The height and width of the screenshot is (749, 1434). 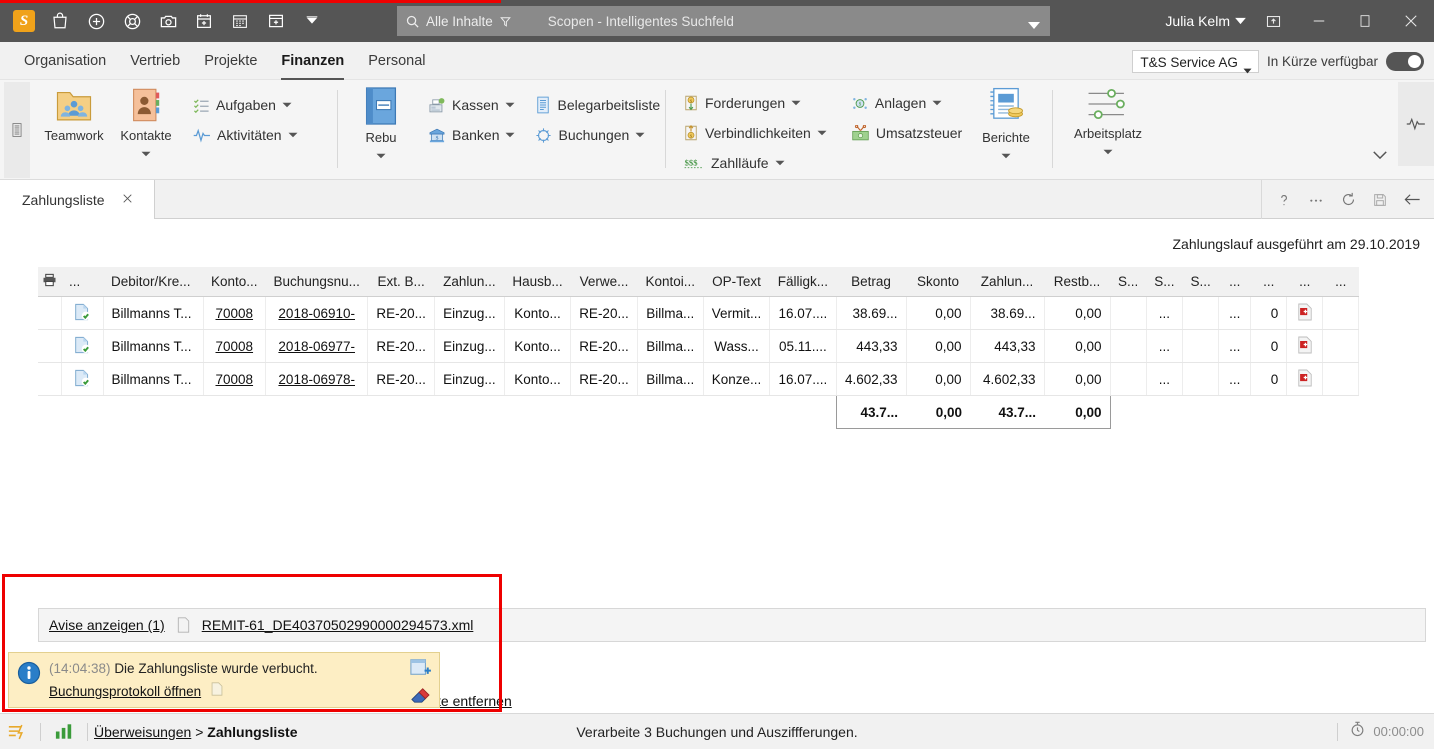 What do you see at coordinates (96, 21) in the screenshot?
I see `plus-circle-icon` at bounding box center [96, 21].